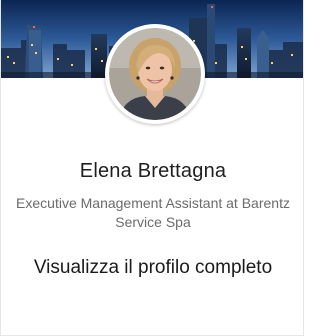 This screenshot has height=336, width=320. What do you see at coordinates (153, 268) in the screenshot?
I see `view-full-profile-link: Visualizza il profilo completo` at bounding box center [153, 268].